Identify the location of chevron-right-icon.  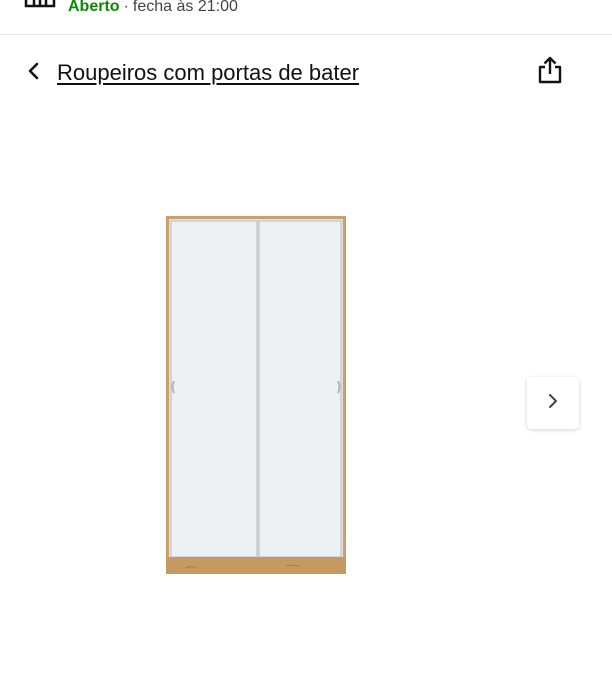
(553, 403).